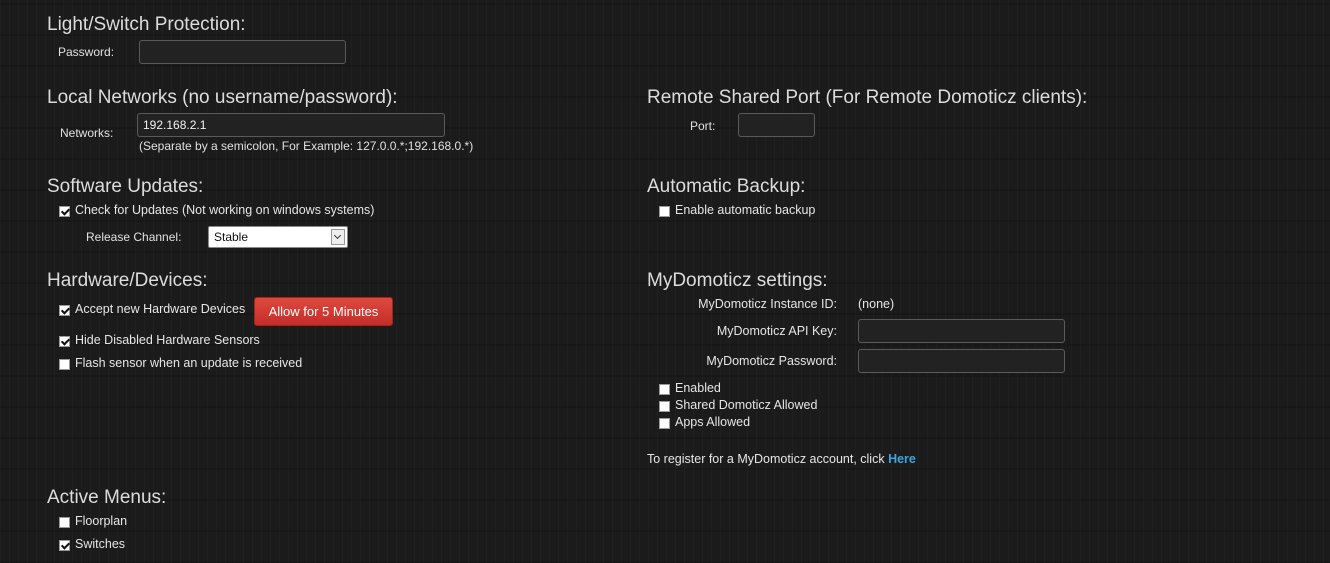 The height and width of the screenshot is (563, 1330). What do you see at coordinates (664, 211) in the screenshot?
I see `automatic-backup-checkbox` at bounding box center [664, 211].